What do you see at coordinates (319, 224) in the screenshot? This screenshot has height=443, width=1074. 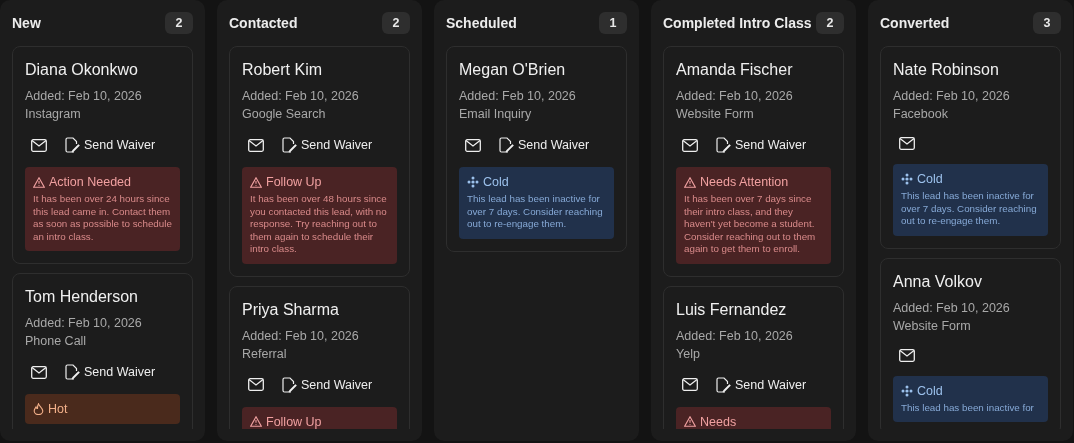 I see `alert-message: It has been over 48 hours since you contacted this lead, with no response. Try reaching out to them again to schedule their intro class.` at bounding box center [319, 224].